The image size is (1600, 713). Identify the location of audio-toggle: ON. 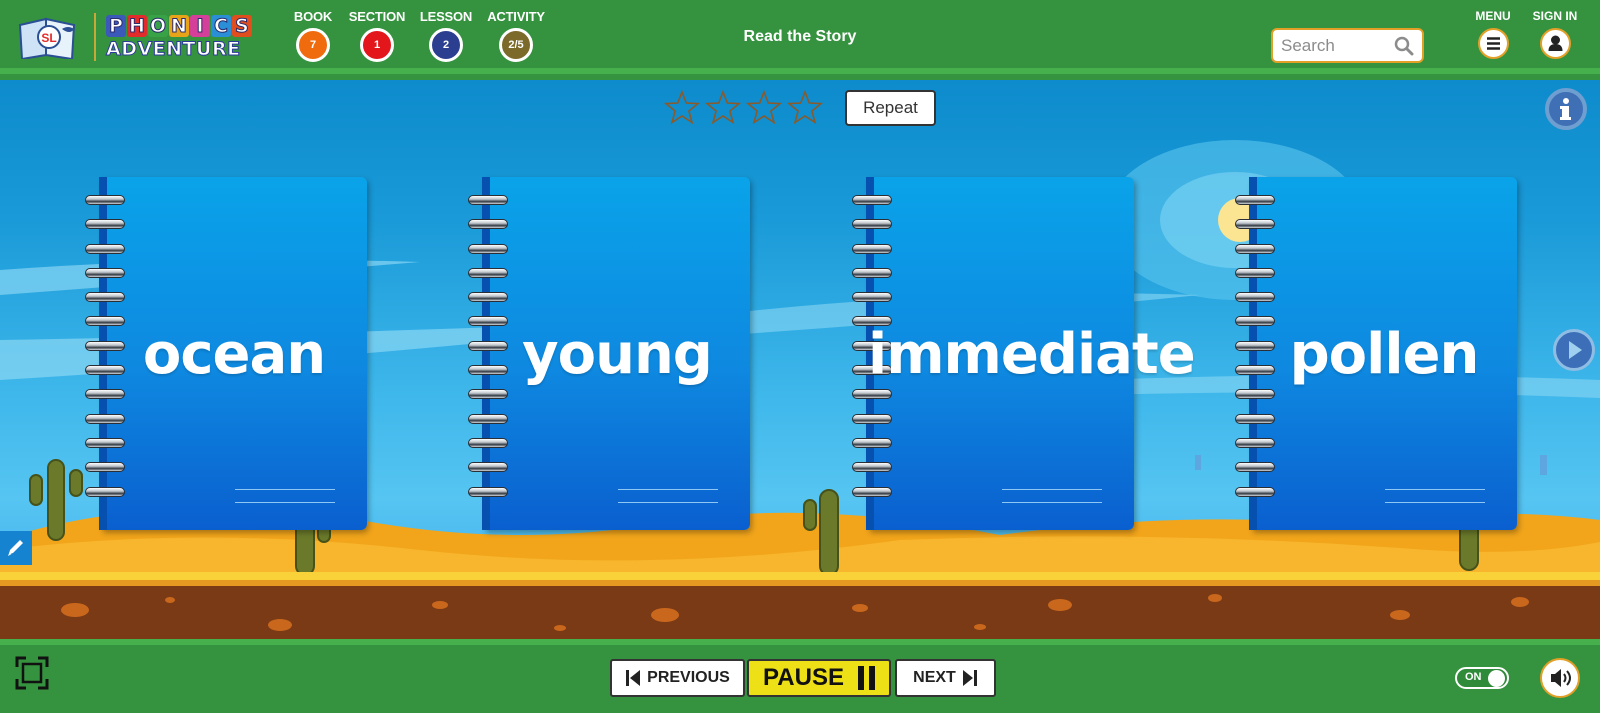
(1482, 678).